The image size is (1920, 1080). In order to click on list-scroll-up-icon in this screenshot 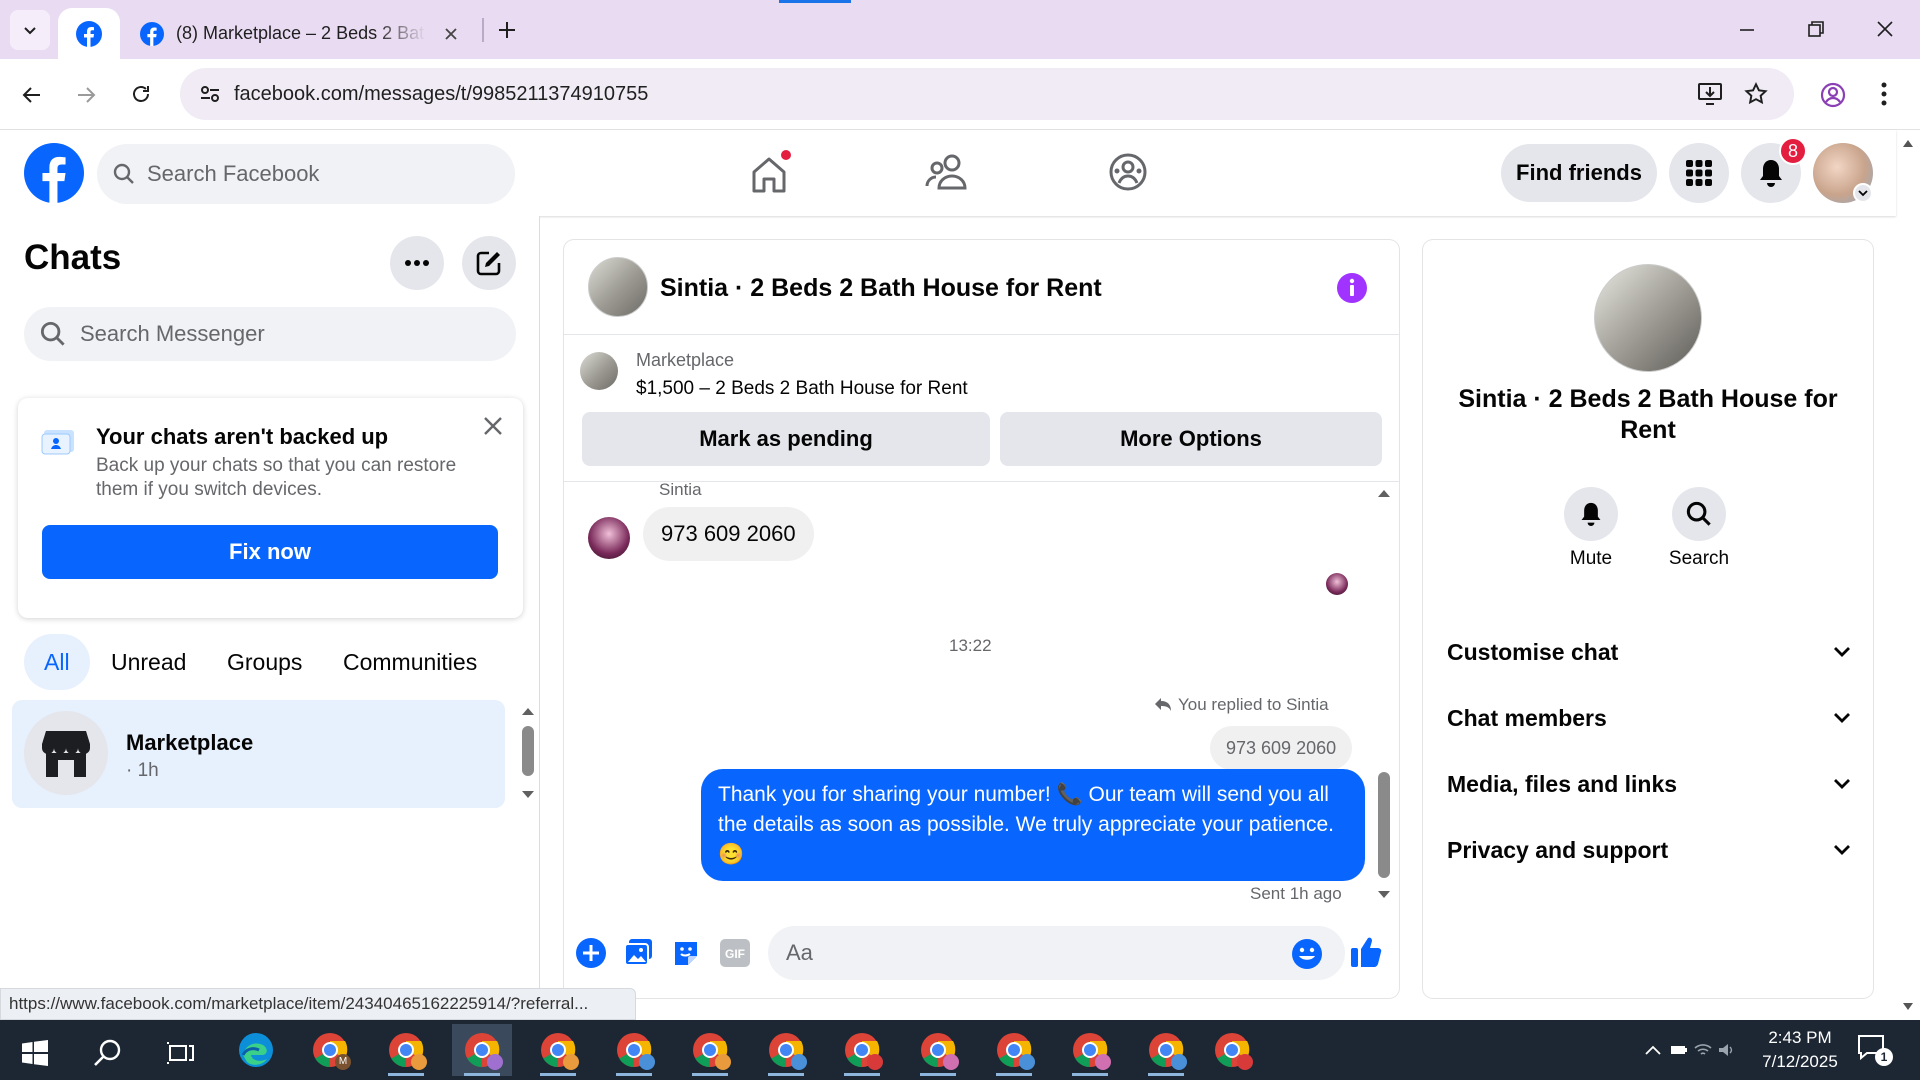, I will do `click(528, 711)`.